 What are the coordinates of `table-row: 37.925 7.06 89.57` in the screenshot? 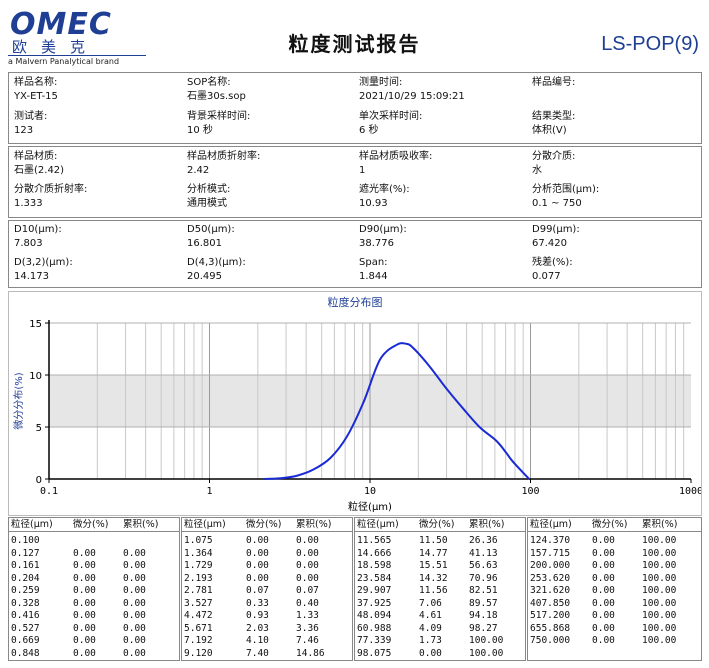 It's located at (440, 603).